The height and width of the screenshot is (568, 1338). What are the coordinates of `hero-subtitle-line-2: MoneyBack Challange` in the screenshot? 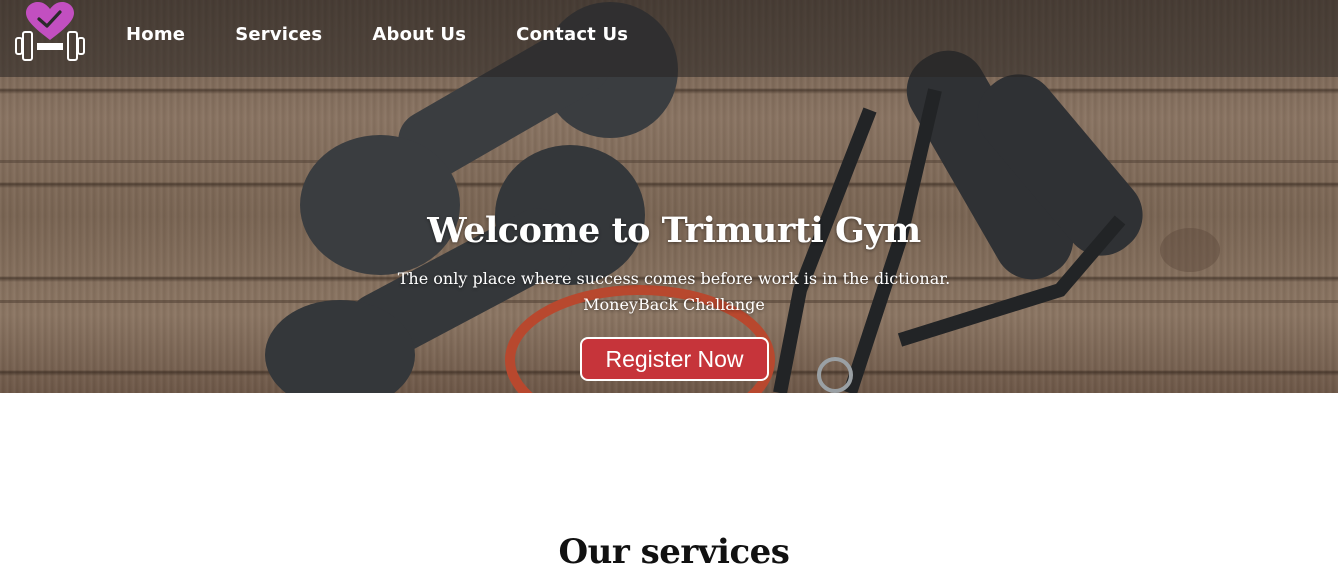 It's located at (674, 304).